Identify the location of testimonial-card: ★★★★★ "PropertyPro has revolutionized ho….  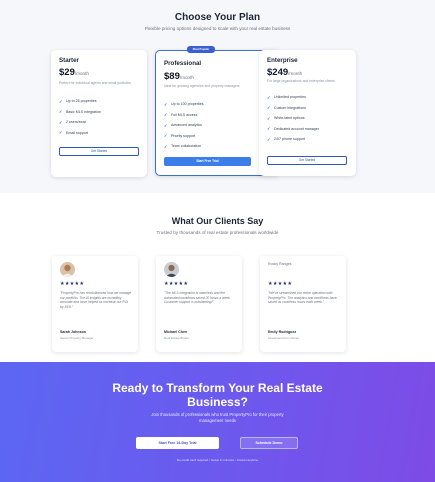
(95, 304).